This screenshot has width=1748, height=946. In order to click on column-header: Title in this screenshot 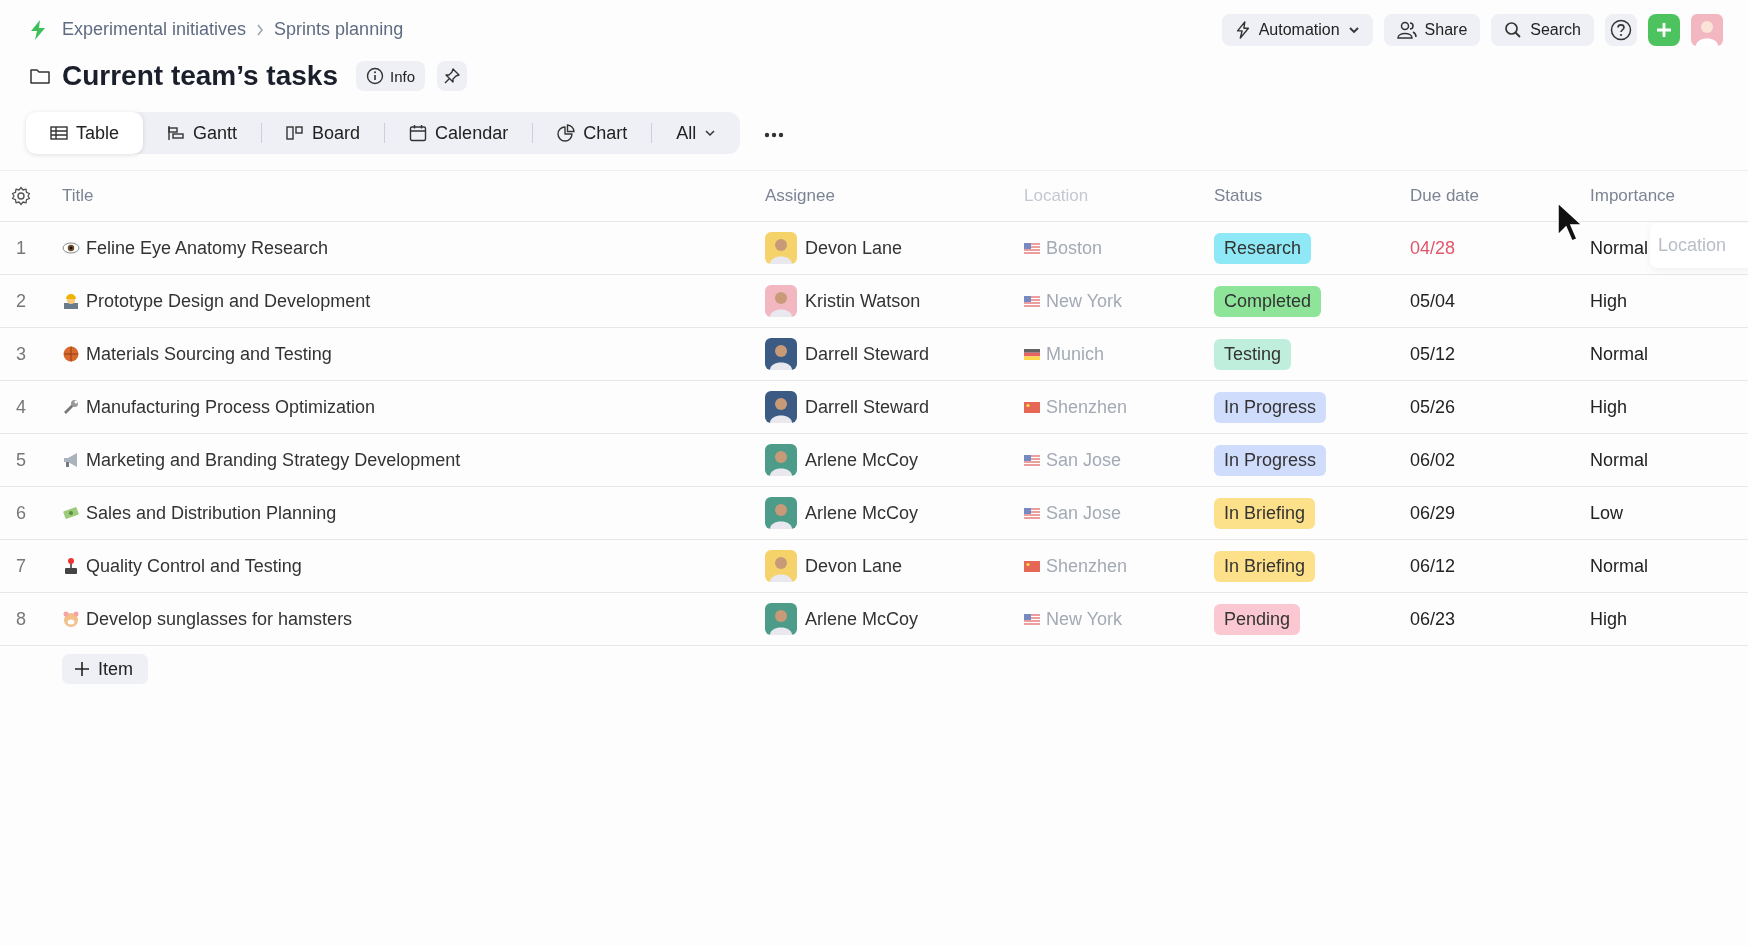, I will do `click(78, 196)`.